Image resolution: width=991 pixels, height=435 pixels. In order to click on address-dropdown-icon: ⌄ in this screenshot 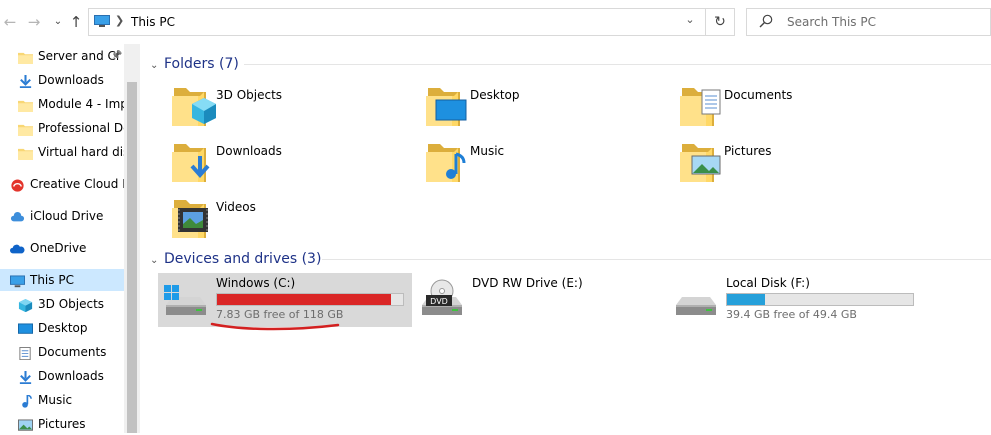, I will do `click(690, 22)`.